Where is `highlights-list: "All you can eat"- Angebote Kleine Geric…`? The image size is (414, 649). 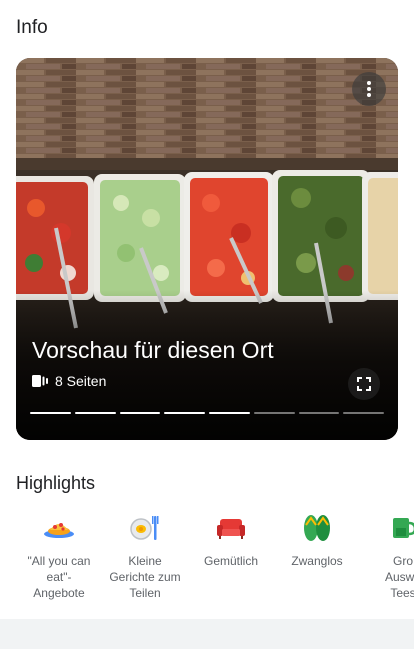 highlights-list: "All you can eat"- Angebote Kleine Geric… is located at coordinates (215, 560).